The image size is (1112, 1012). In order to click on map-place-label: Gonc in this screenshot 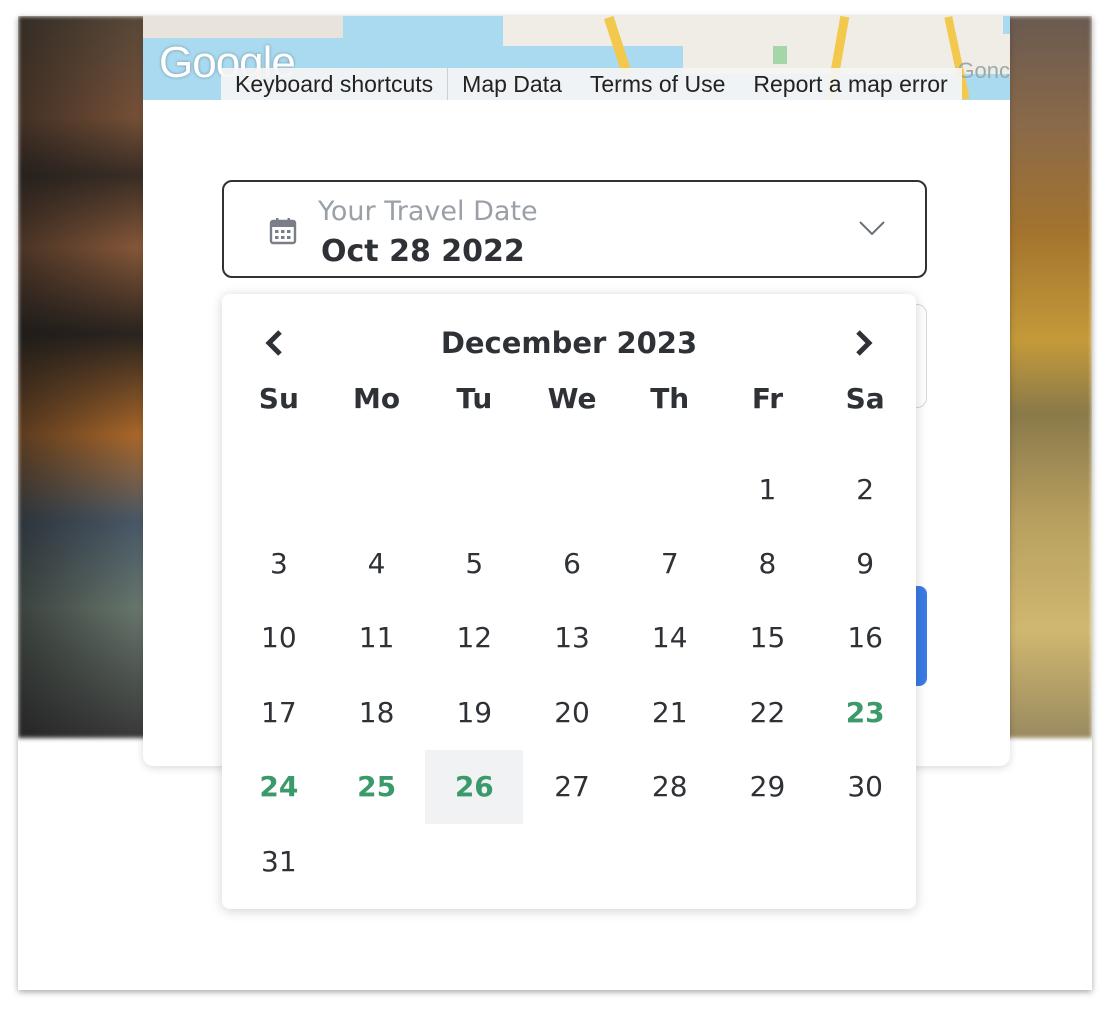, I will do `click(983, 70)`.